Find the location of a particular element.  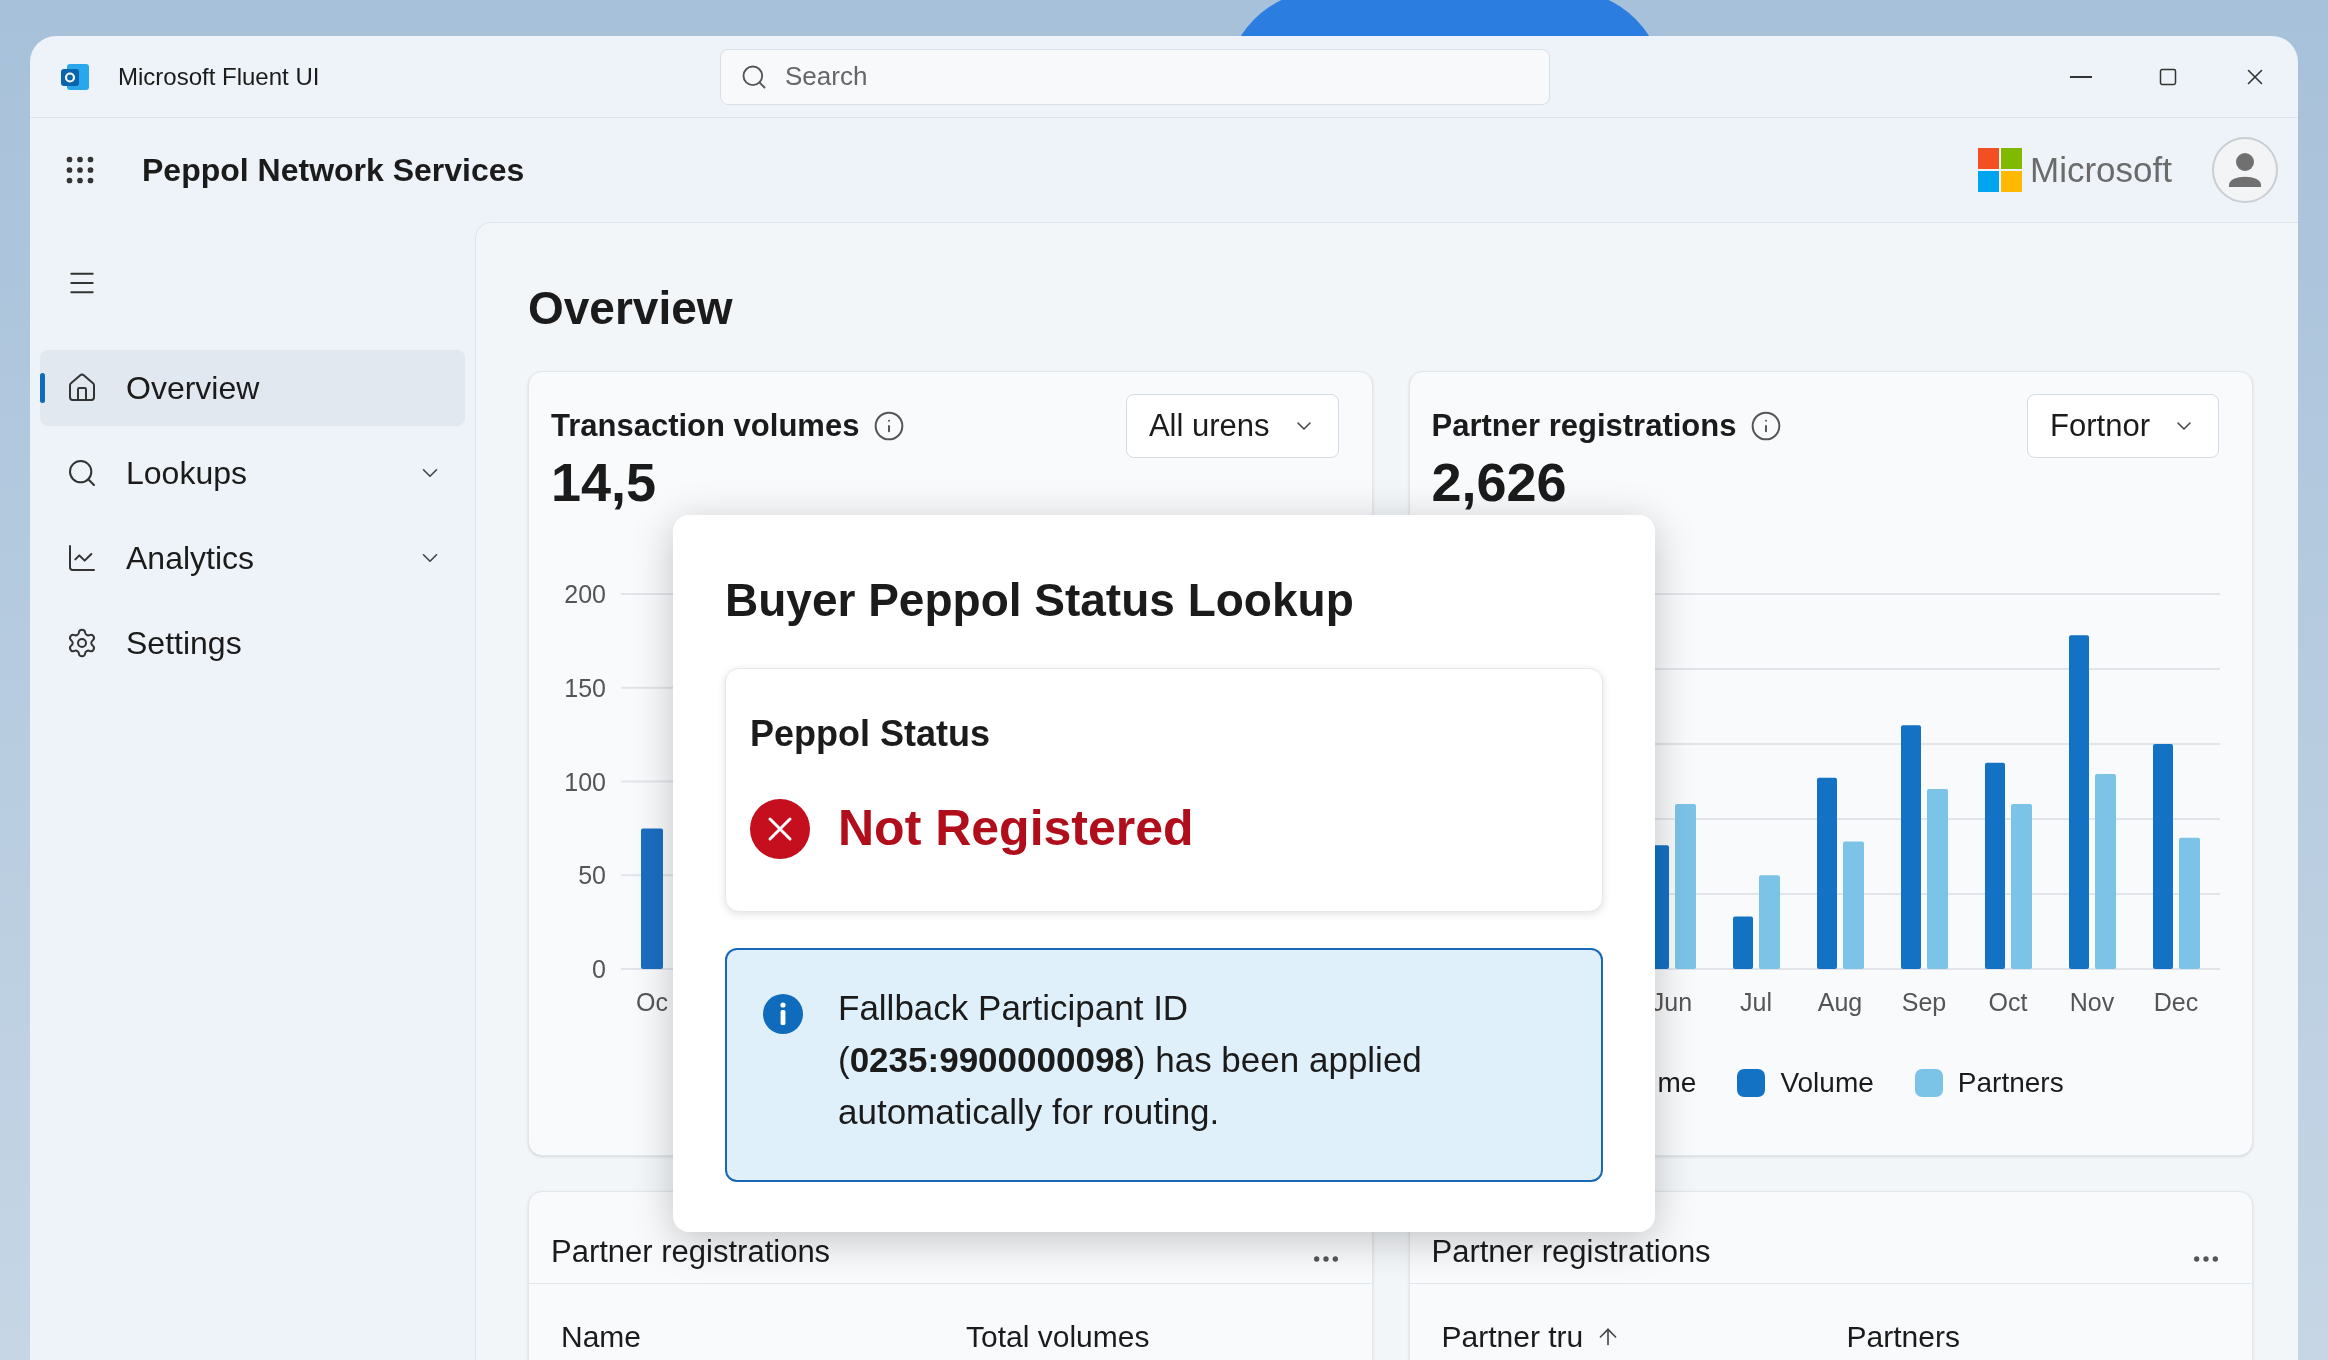

axis-tick-label: 100 is located at coordinates (585, 781).